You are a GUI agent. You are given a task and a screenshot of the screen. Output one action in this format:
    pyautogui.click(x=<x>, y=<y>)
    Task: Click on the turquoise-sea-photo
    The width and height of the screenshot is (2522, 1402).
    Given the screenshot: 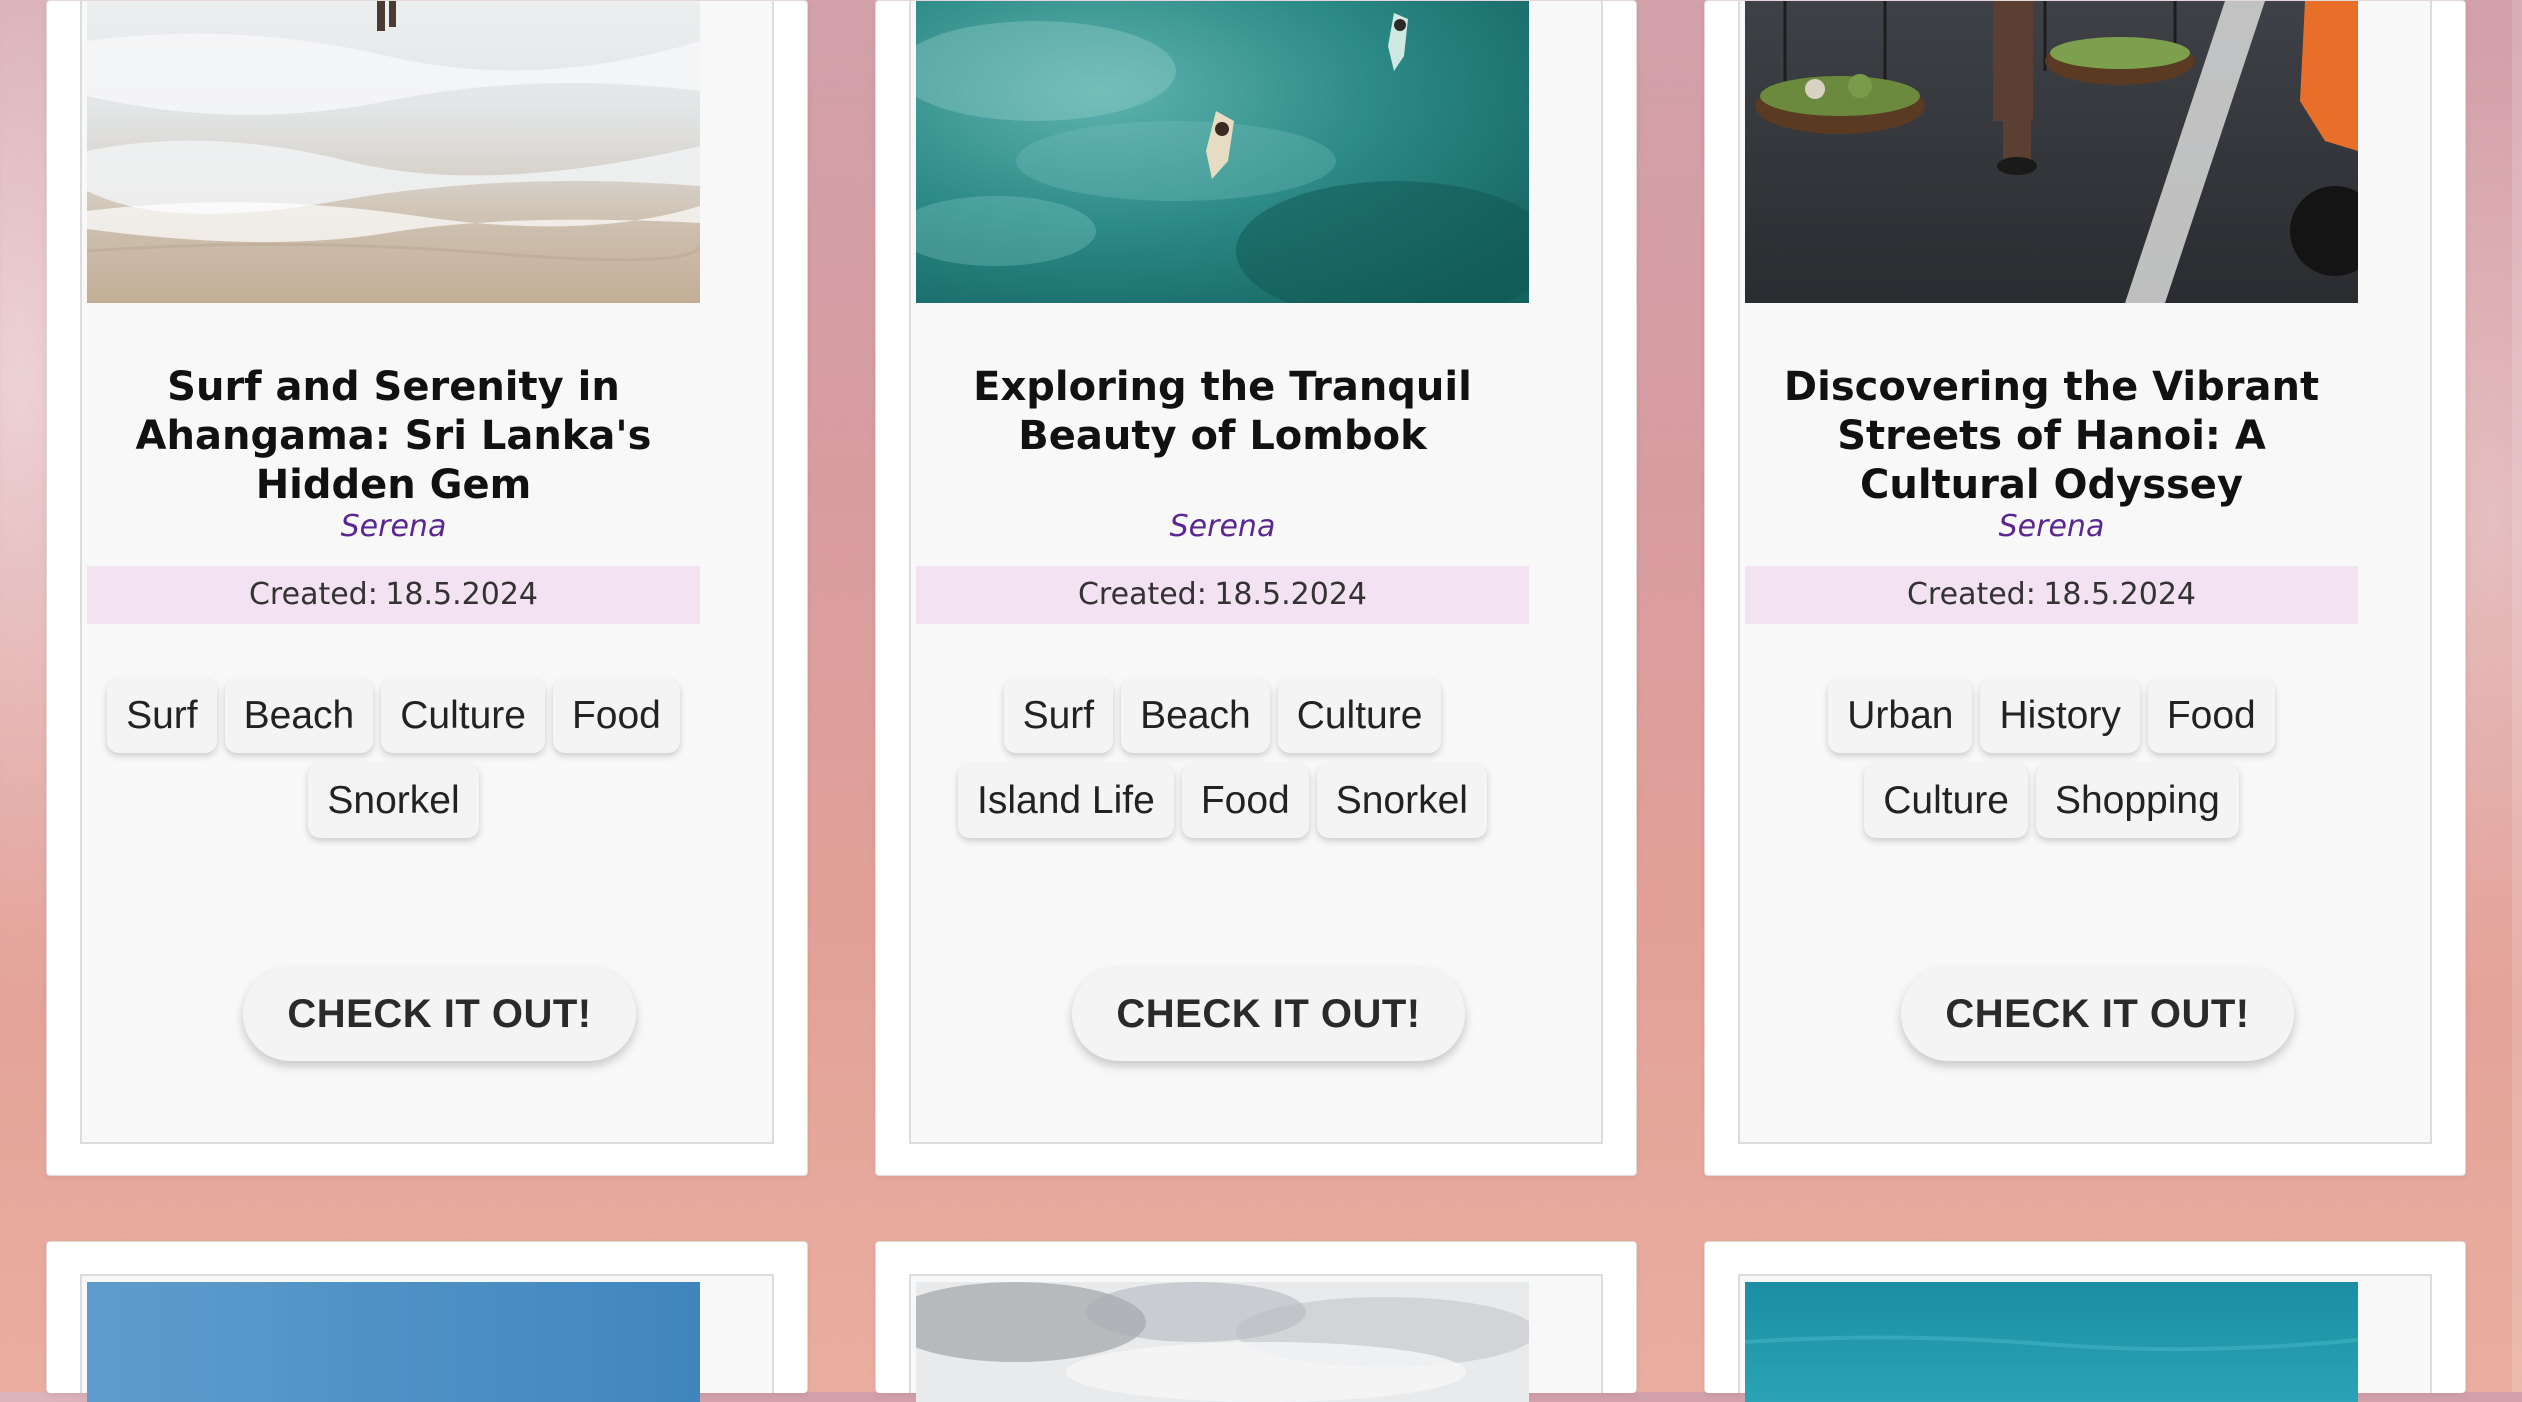 What is the action you would take?
    pyautogui.click(x=2051, y=1342)
    